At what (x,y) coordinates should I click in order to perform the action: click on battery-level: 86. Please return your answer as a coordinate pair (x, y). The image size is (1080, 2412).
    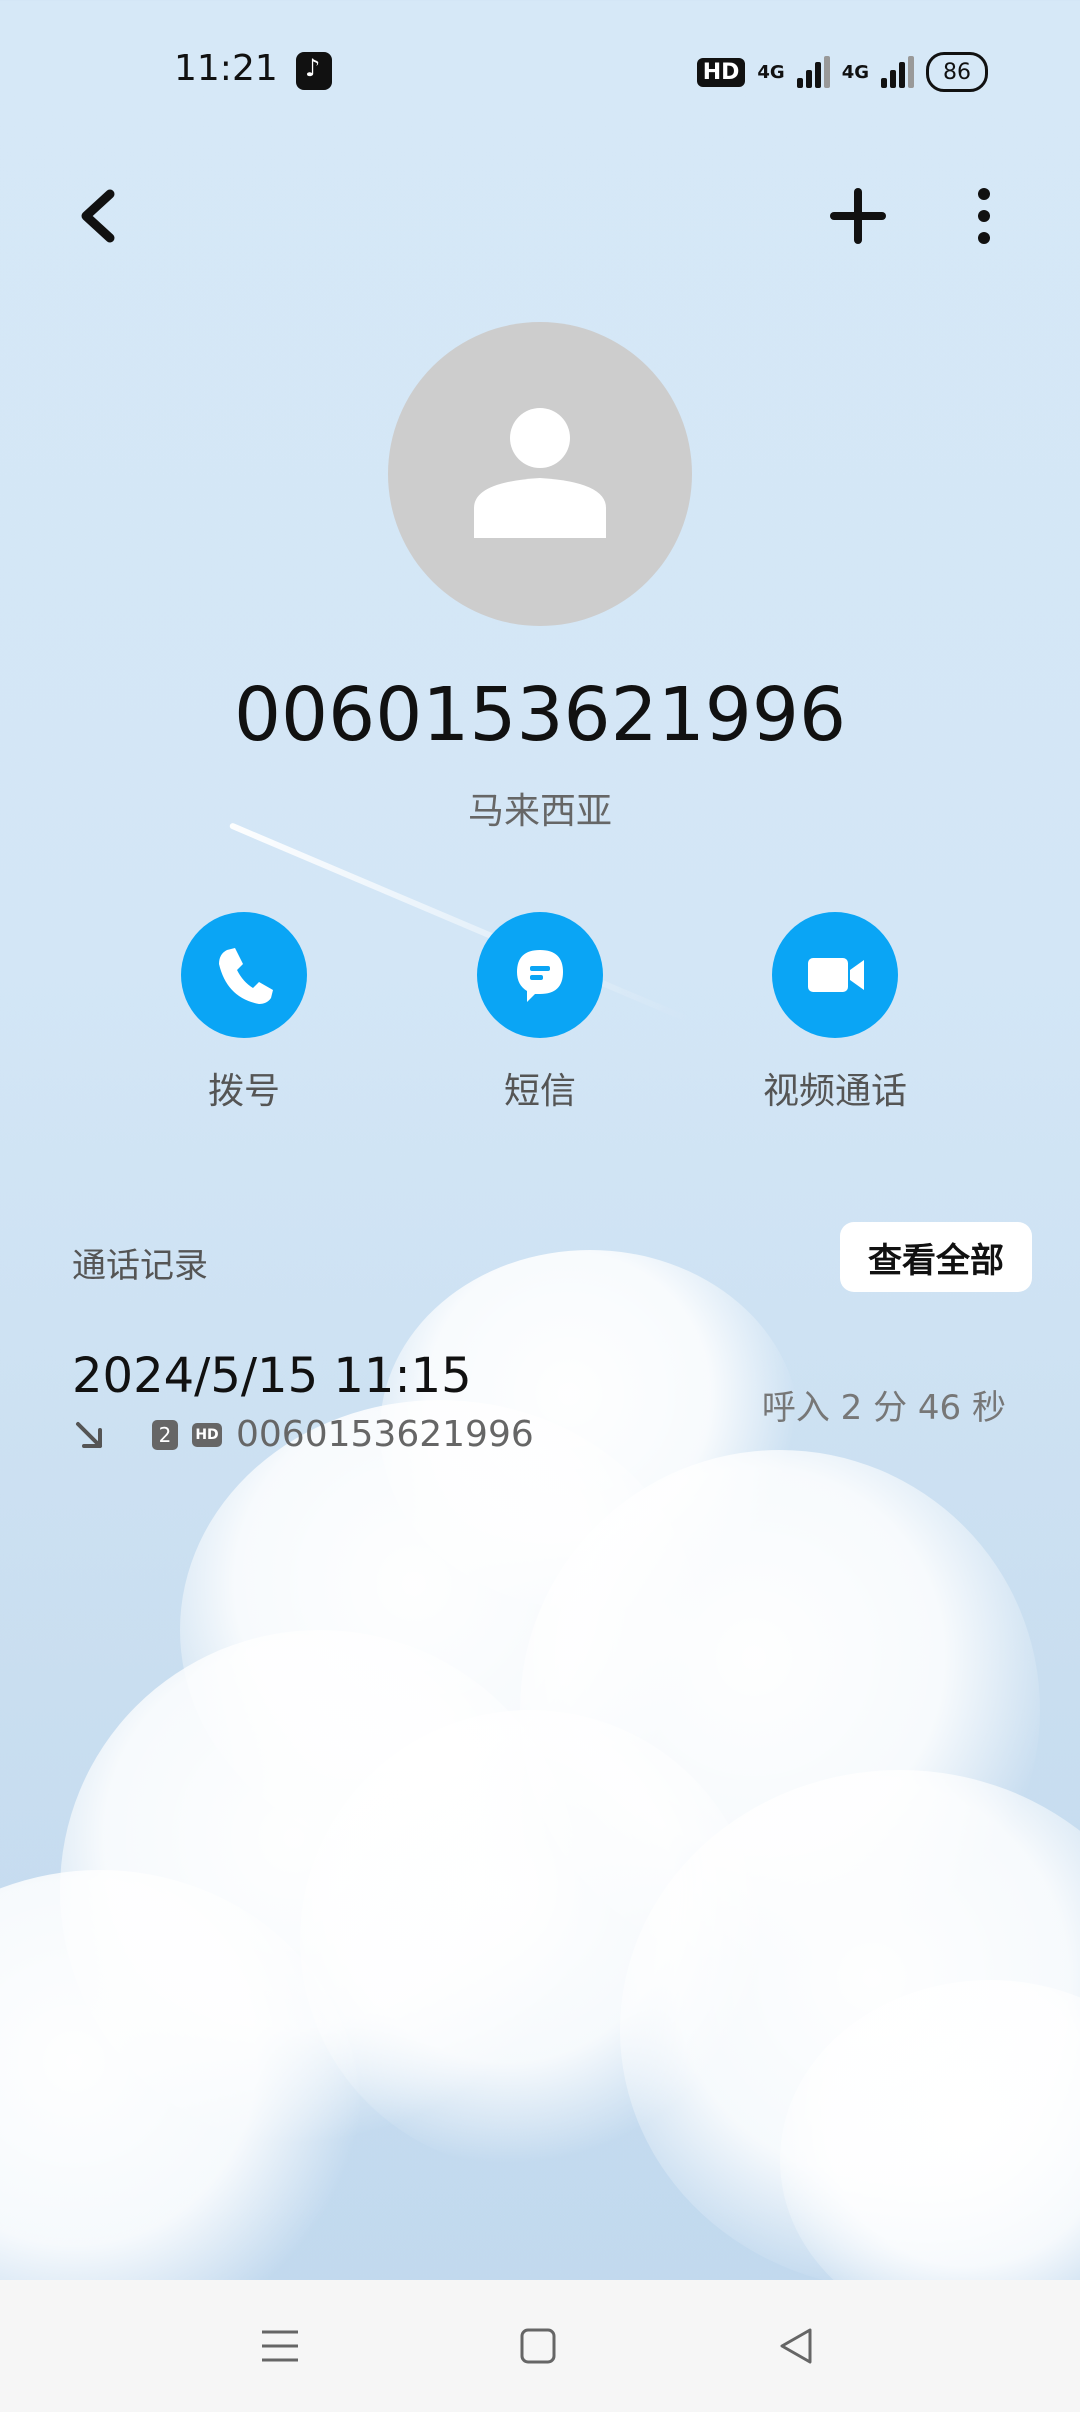
    Looking at the image, I should click on (957, 72).